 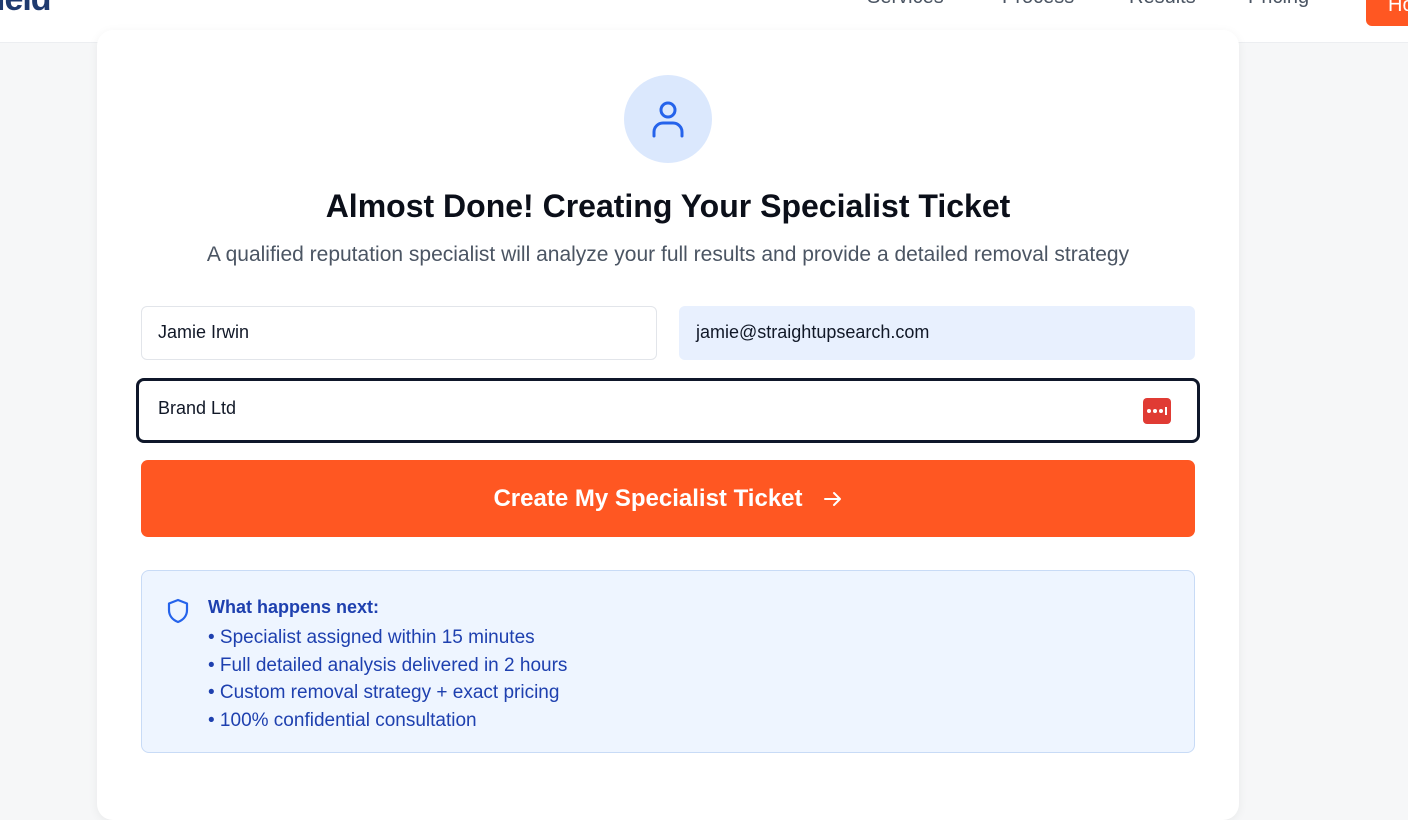 What do you see at coordinates (178, 611) in the screenshot?
I see `shield-icon` at bounding box center [178, 611].